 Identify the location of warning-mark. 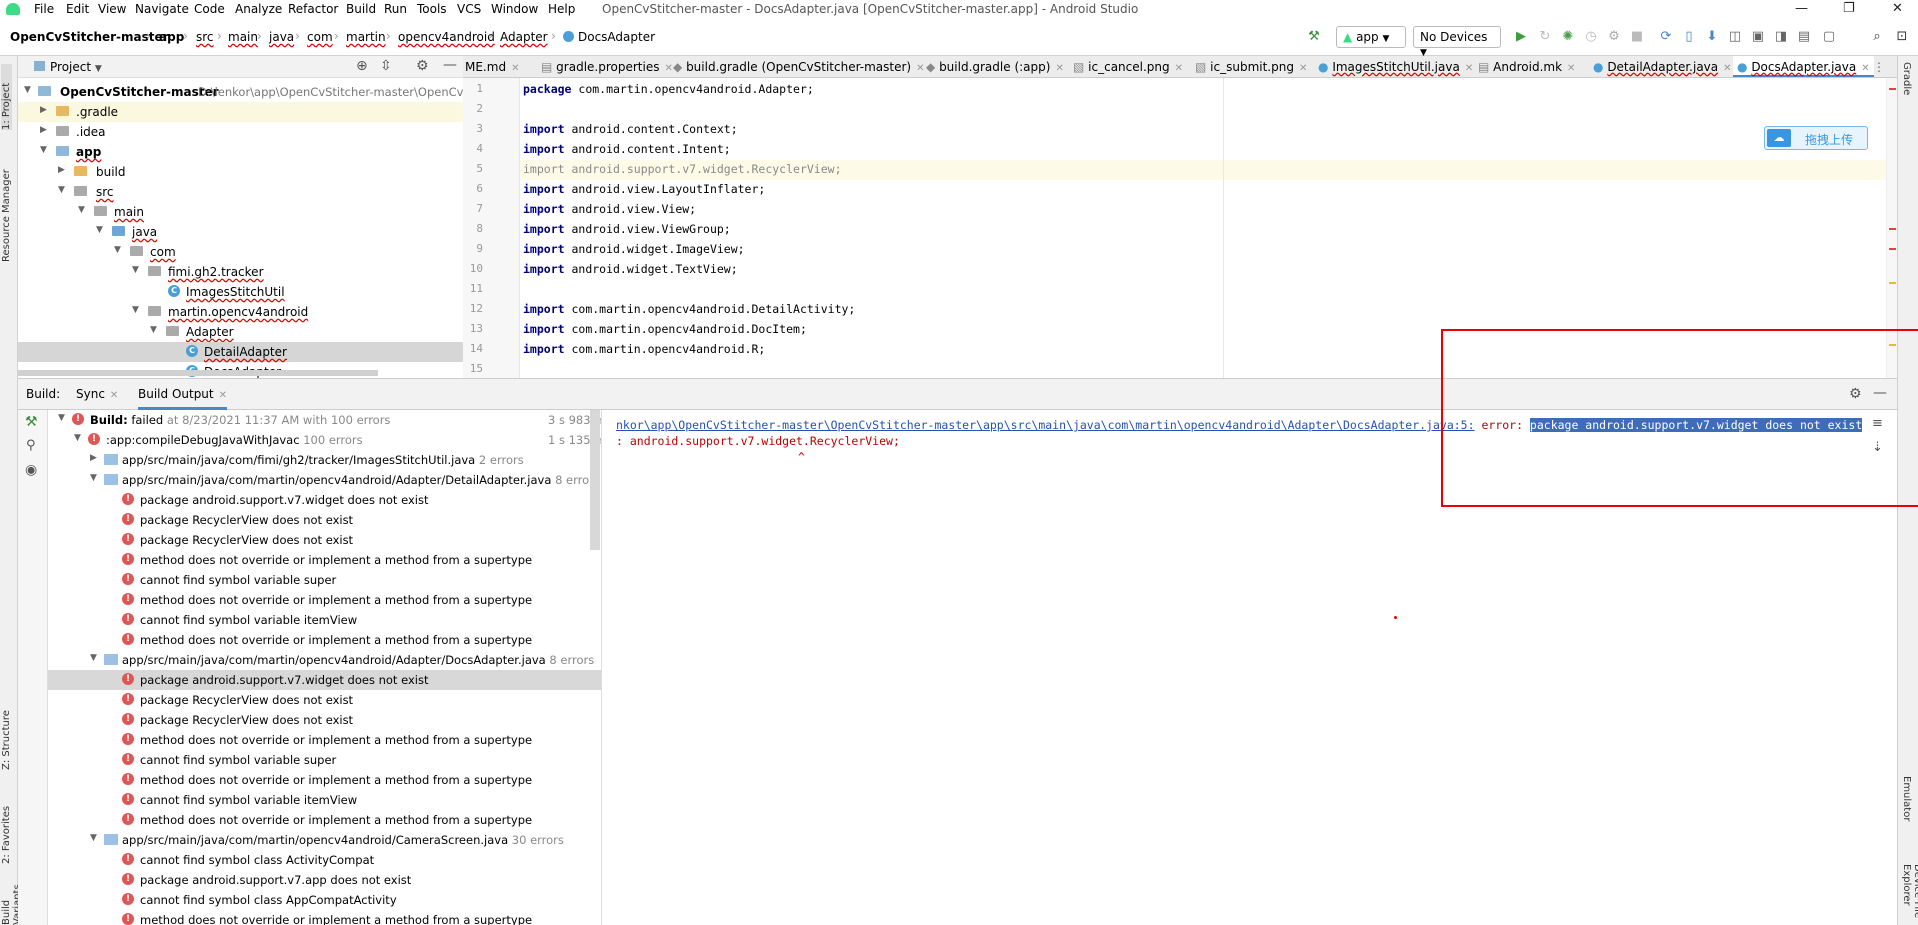
(1892, 283).